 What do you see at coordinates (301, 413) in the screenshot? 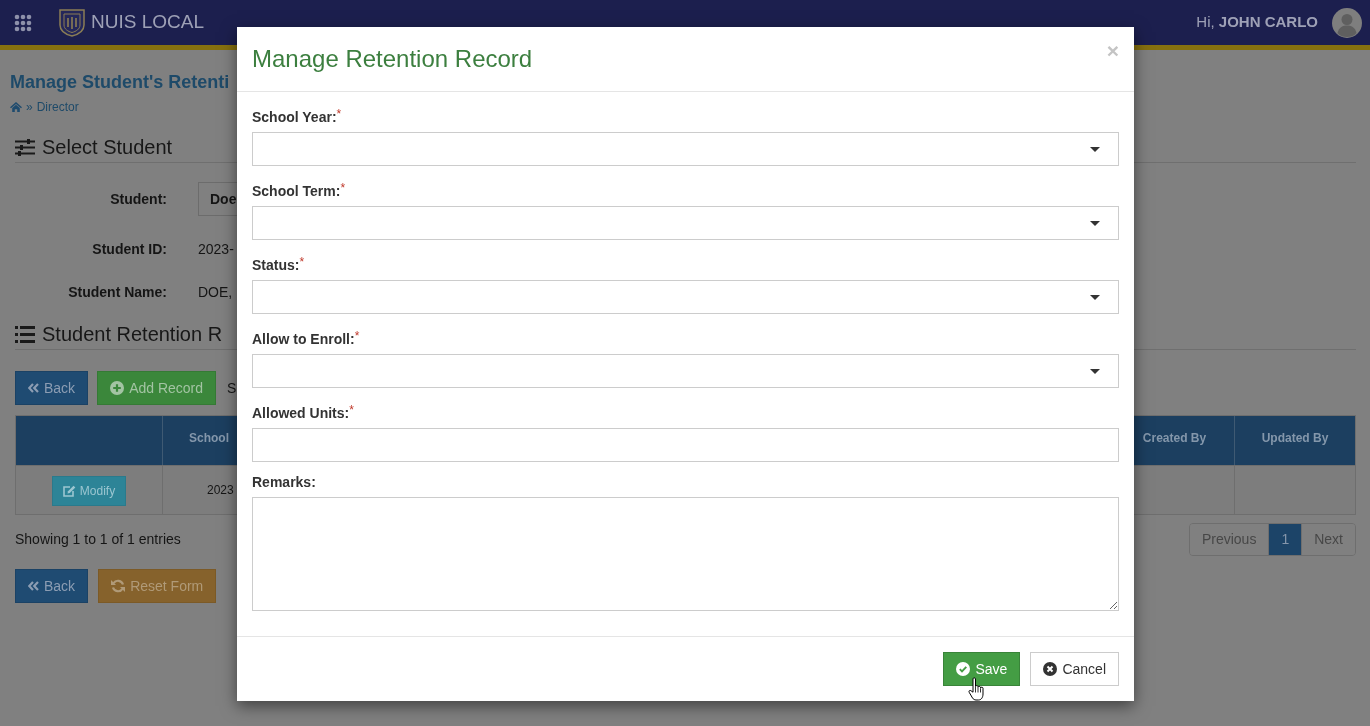
I see `field-label: Allowed Units:` at bounding box center [301, 413].